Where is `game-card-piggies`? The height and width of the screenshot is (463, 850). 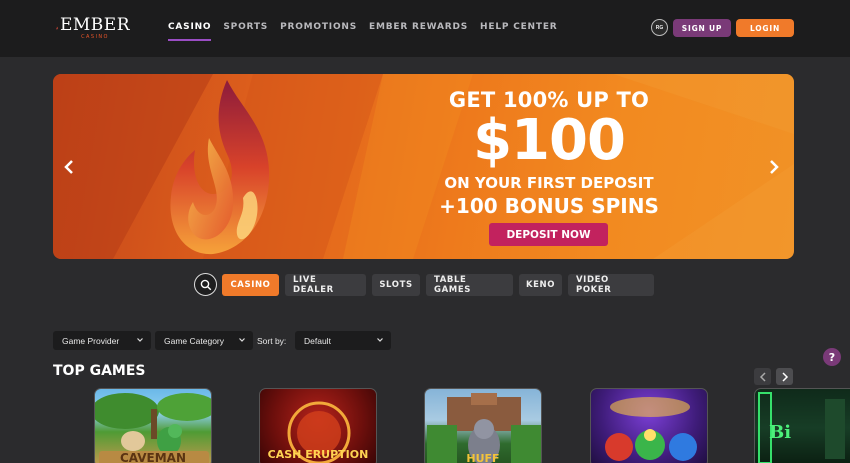
game-card-piggies is located at coordinates (649, 425).